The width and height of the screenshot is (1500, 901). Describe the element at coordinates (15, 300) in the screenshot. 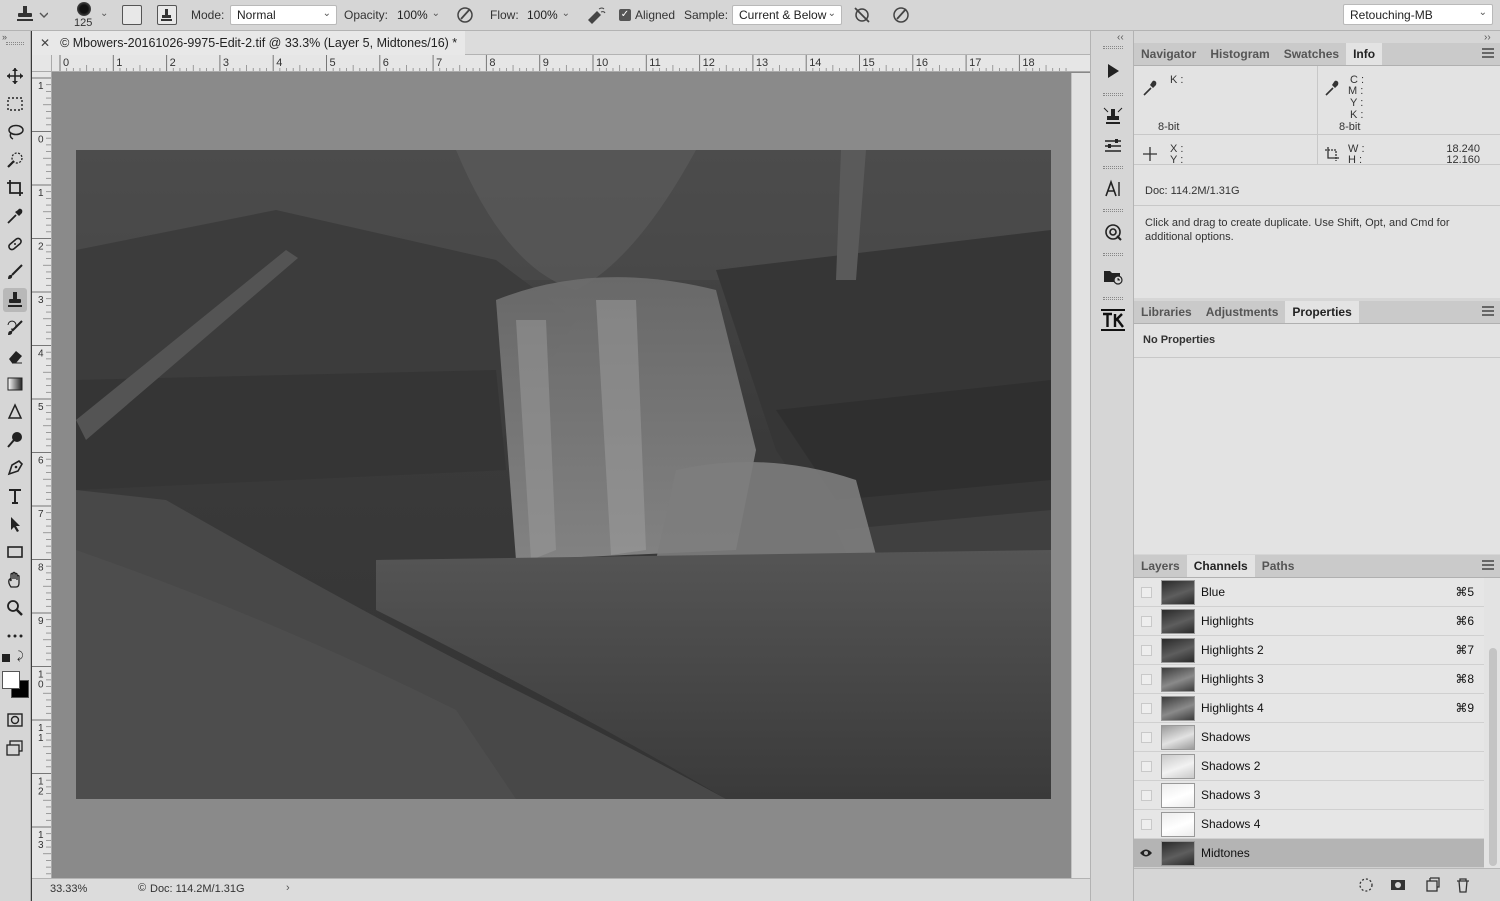

I see `clone-stamp-tool-icon` at that location.